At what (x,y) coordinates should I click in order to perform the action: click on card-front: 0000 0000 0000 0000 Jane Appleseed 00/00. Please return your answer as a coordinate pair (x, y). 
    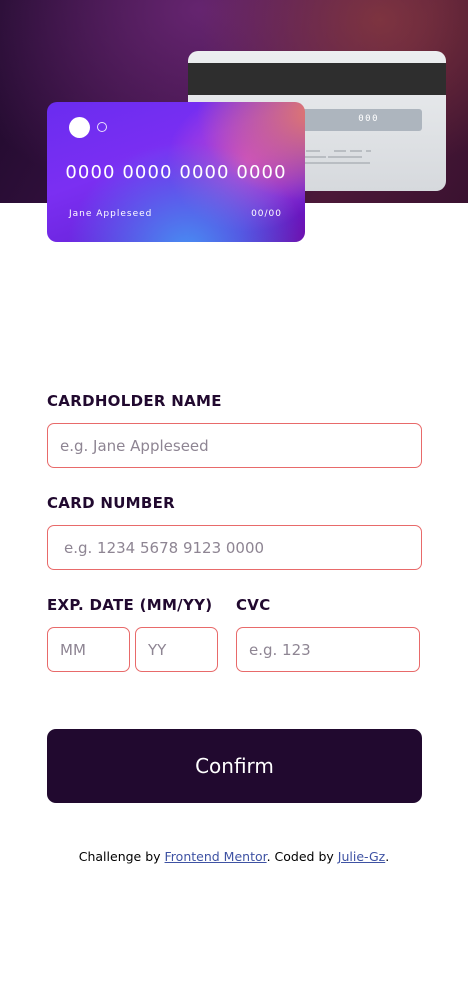
    Looking at the image, I should click on (176, 172).